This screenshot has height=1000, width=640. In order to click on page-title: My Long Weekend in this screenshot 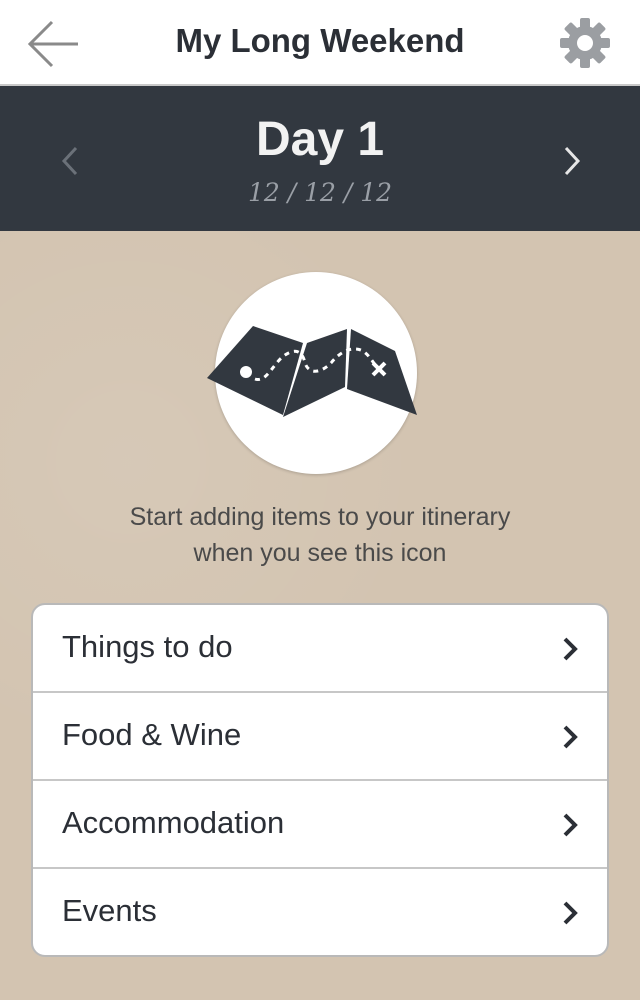, I will do `click(320, 40)`.